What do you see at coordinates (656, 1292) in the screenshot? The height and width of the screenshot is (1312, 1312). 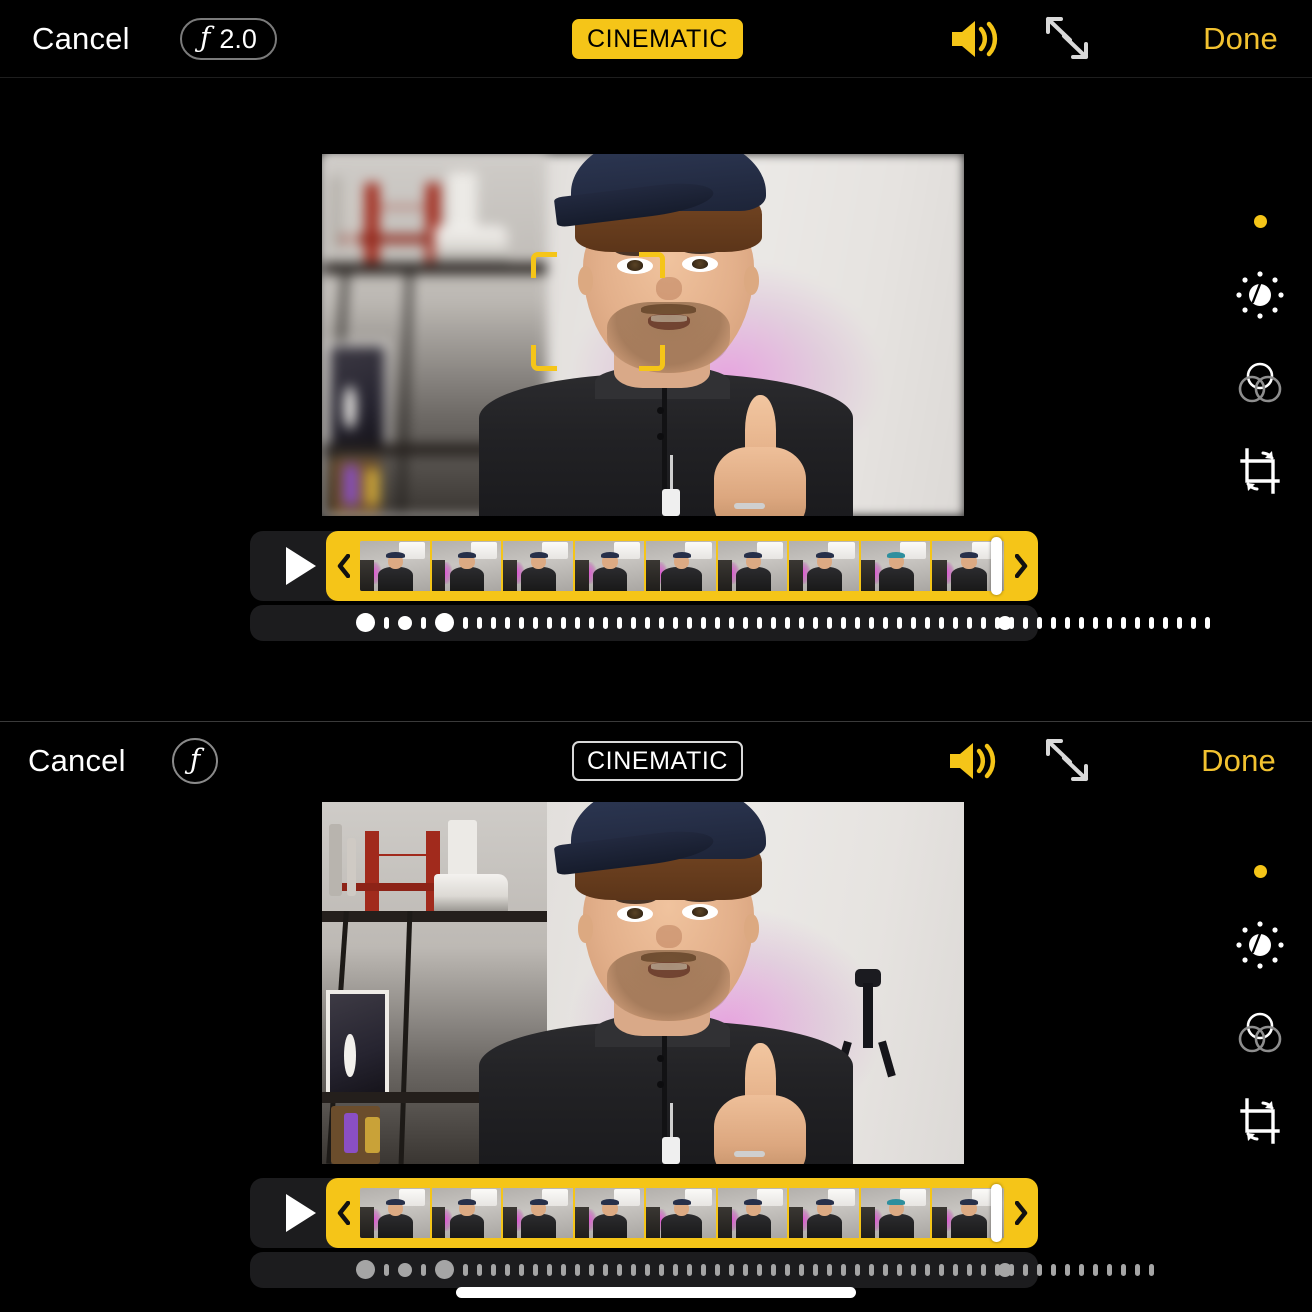 I see `home-indicator` at bounding box center [656, 1292].